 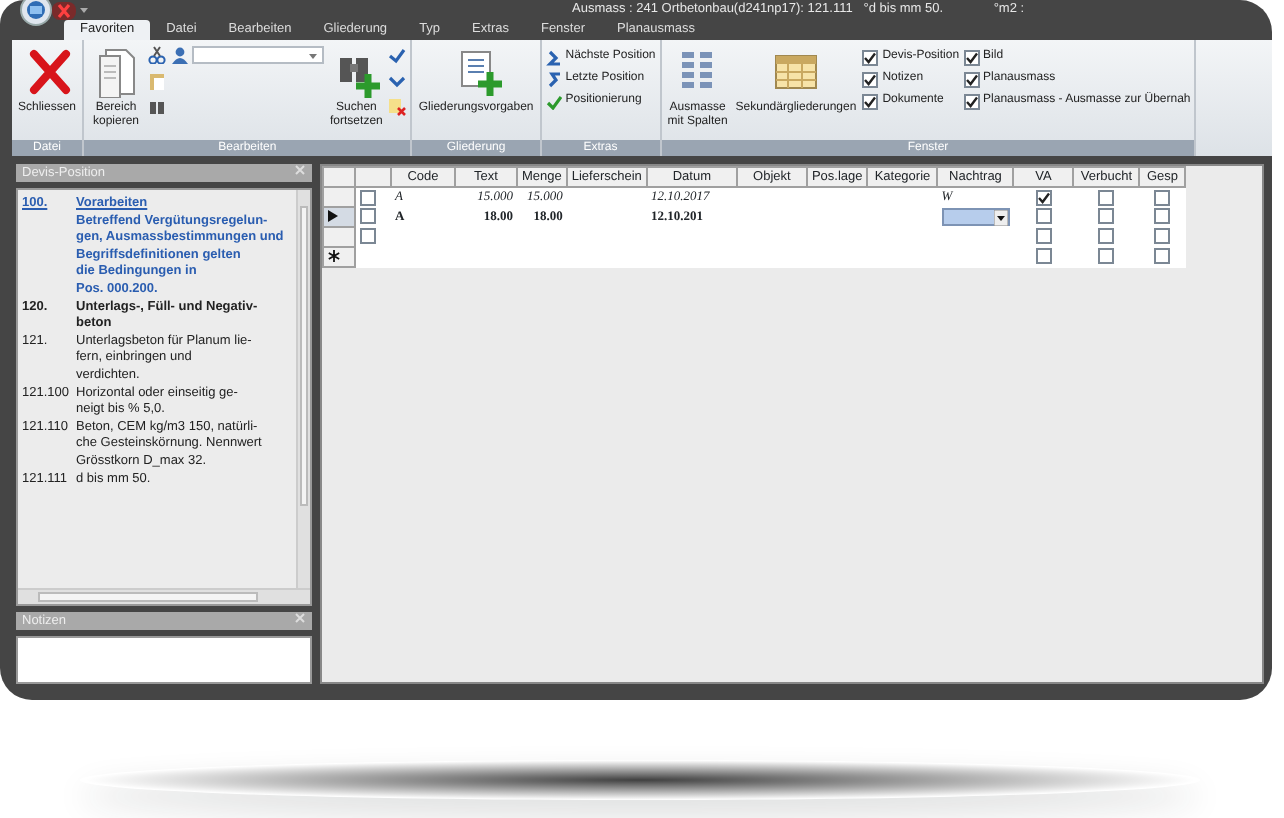 What do you see at coordinates (36, 13) in the screenshot?
I see `app-orb-icon` at bounding box center [36, 13].